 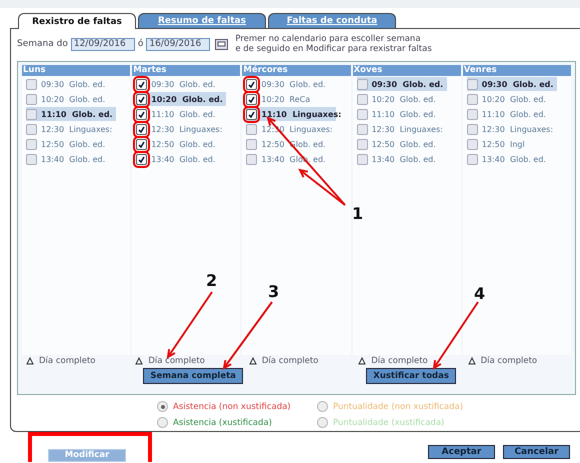 I want to click on callout-number: 1, so click(x=358, y=213).